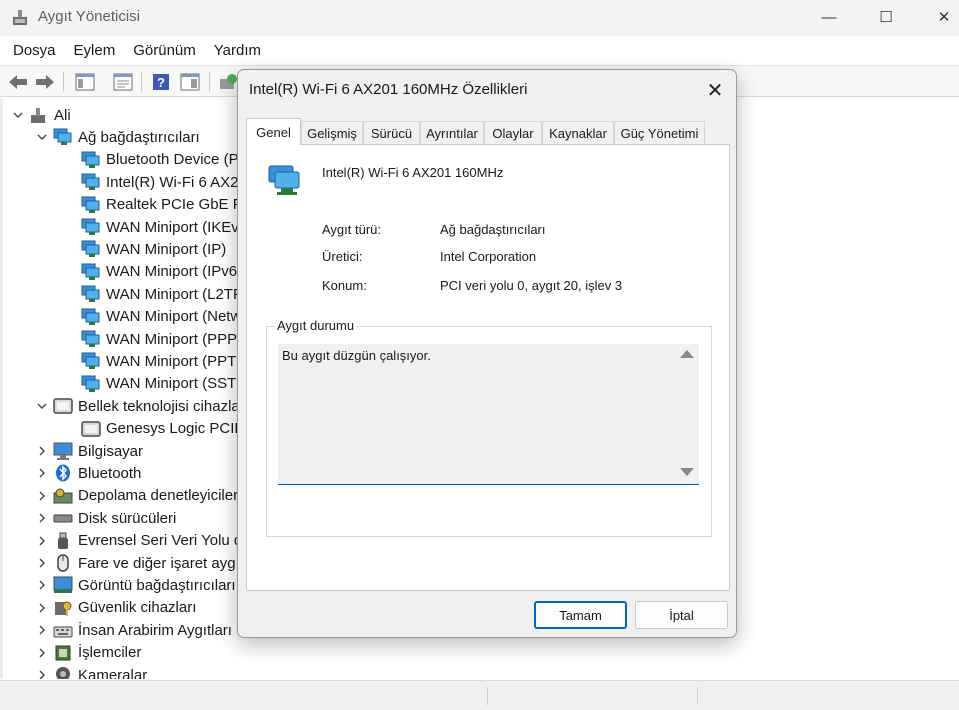  Describe the element at coordinates (177, 294) in the screenshot. I see `tree-item-label: WAN Miniport (L2TP)` at that location.